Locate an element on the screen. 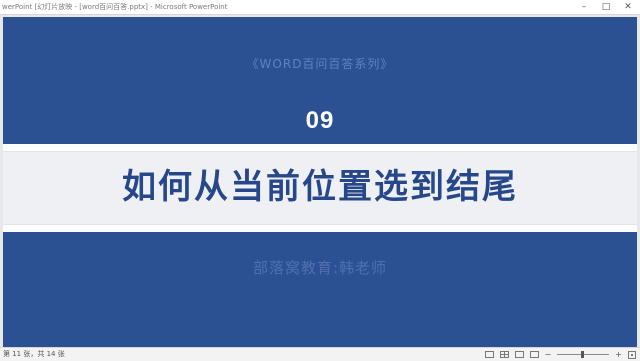  slide-title: 如何从当前位置选到结尾 is located at coordinates (320, 187).